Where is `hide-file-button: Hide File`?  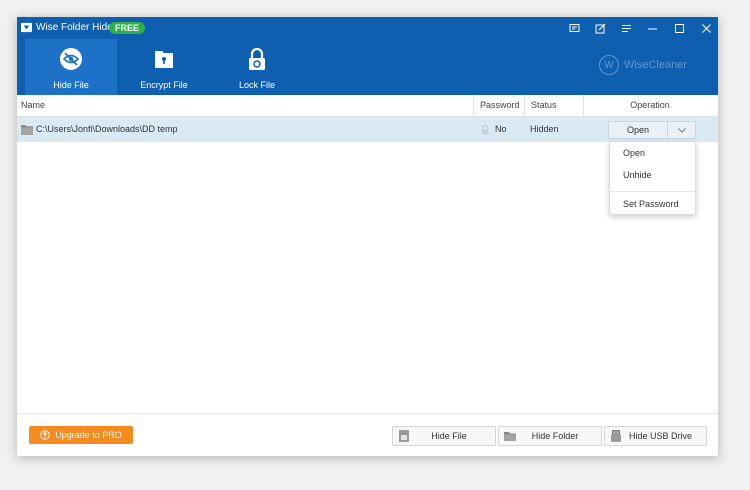
hide-file-button: Hide File is located at coordinates (444, 436).